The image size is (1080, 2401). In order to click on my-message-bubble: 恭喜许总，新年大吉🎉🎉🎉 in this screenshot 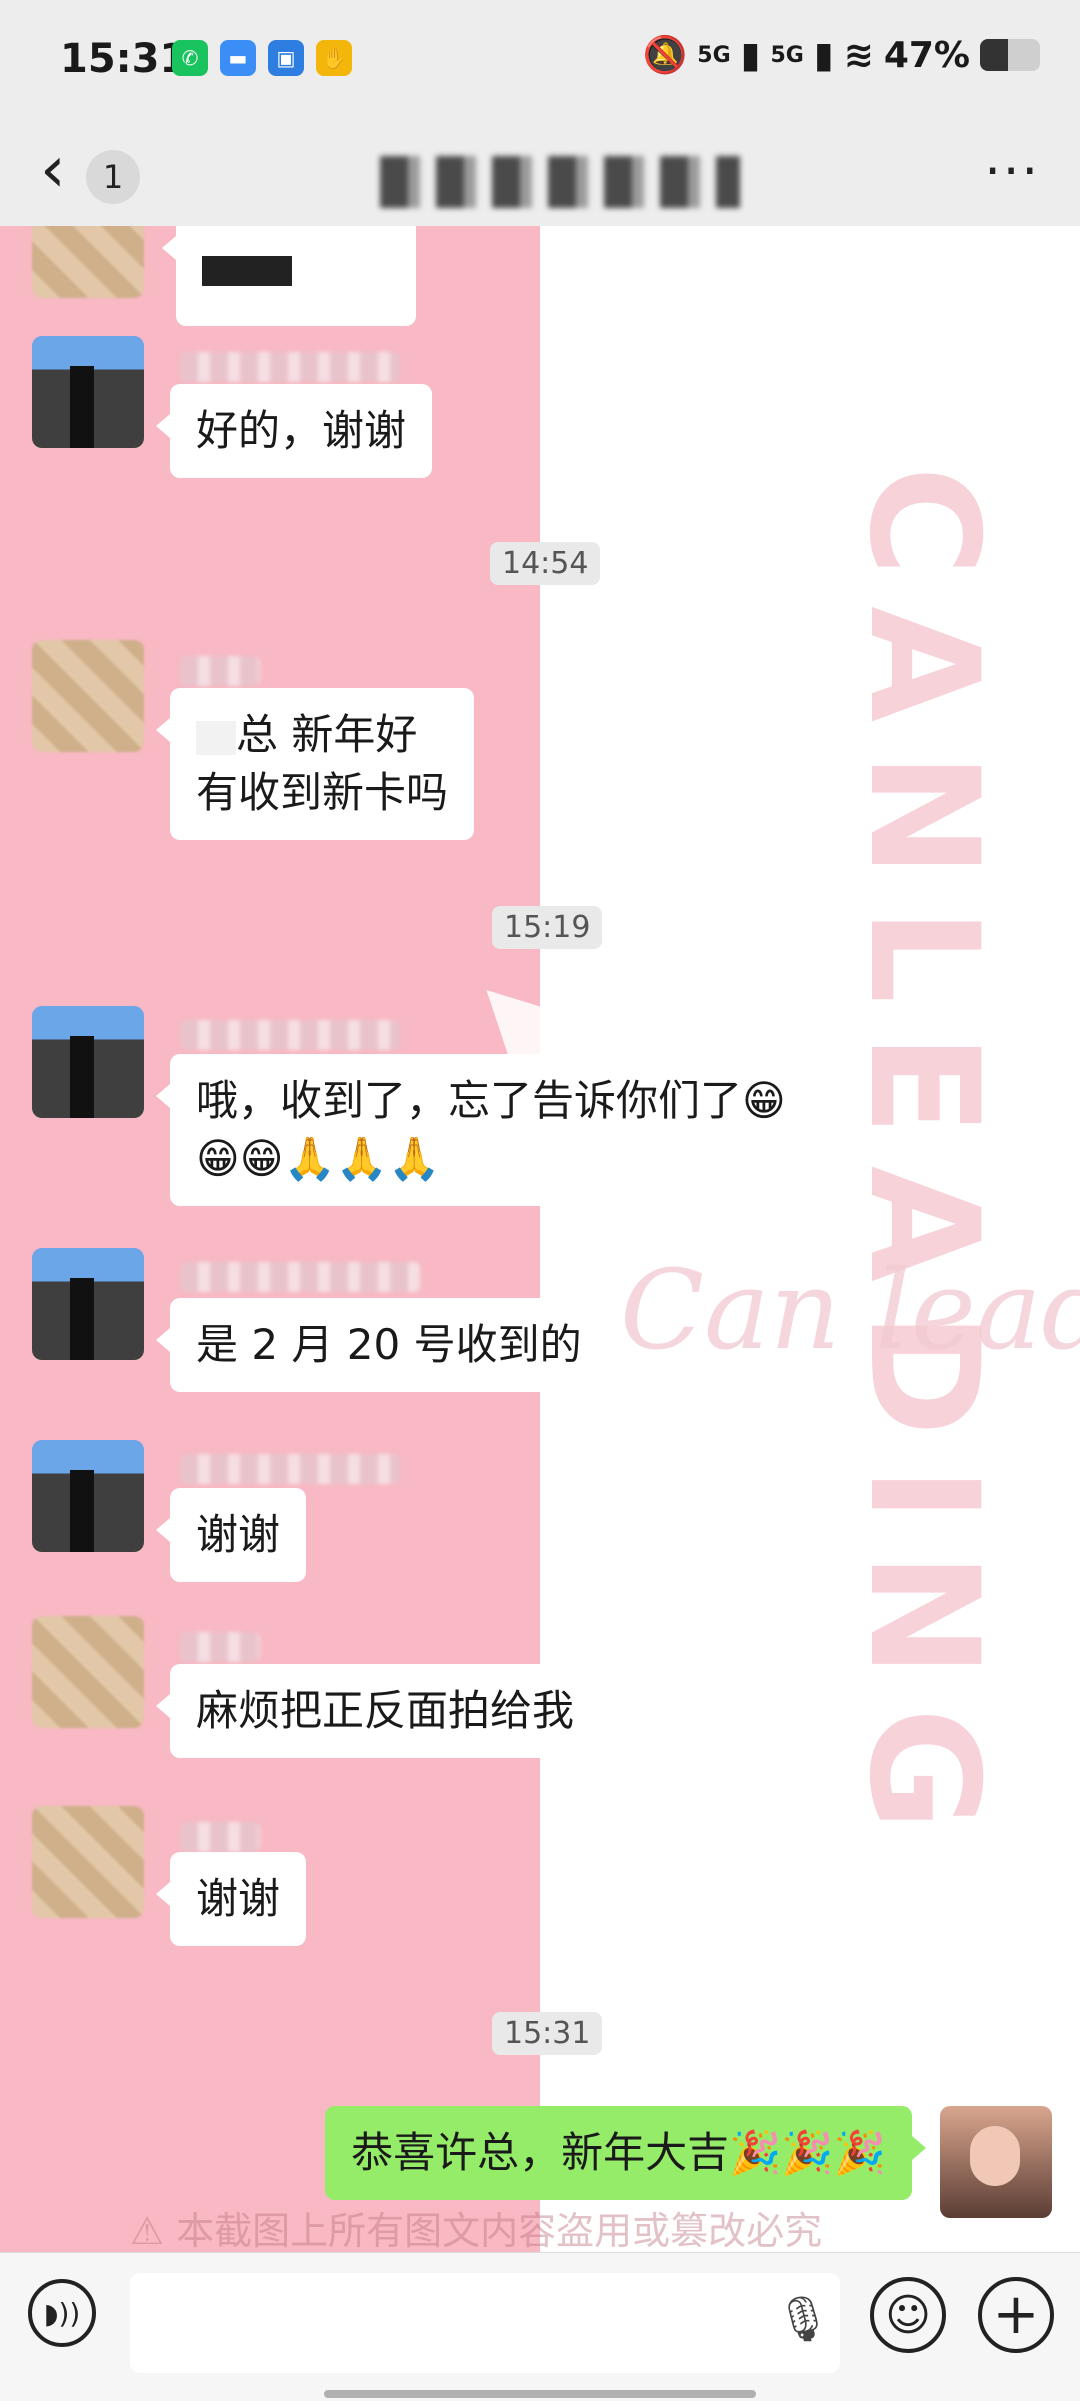, I will do `click(625, 2153)`.